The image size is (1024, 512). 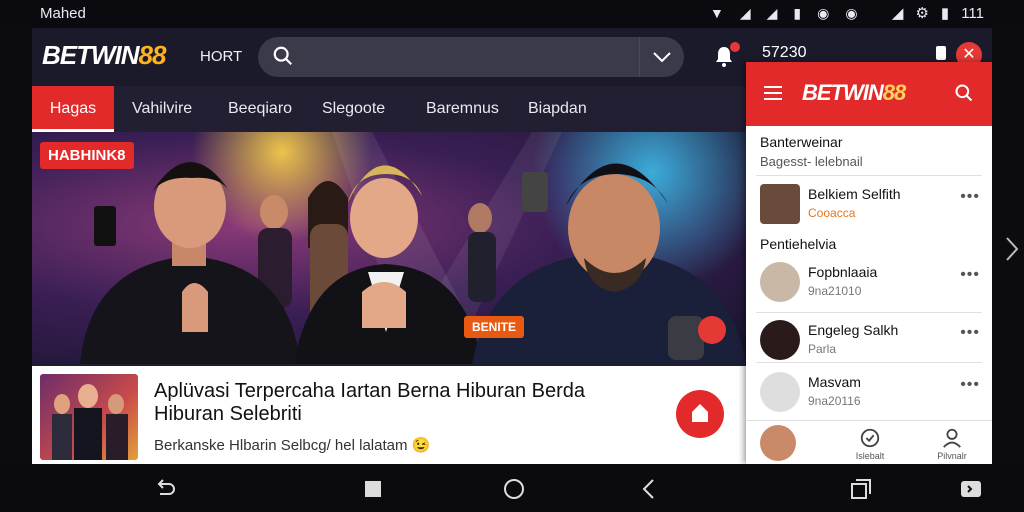 I want to click on panel-logo: BETWIN88, so click(x=854, y=93).